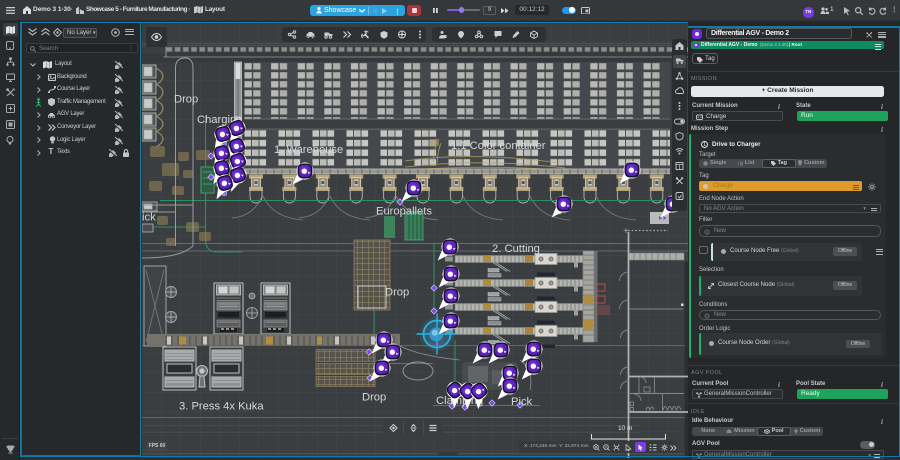 The height and width of the screenshot is (460, 900). Describe the element at coordinates (221, 407) in the screenshot. I see `svg-text: 3. Press 4x Kuka` at that location.